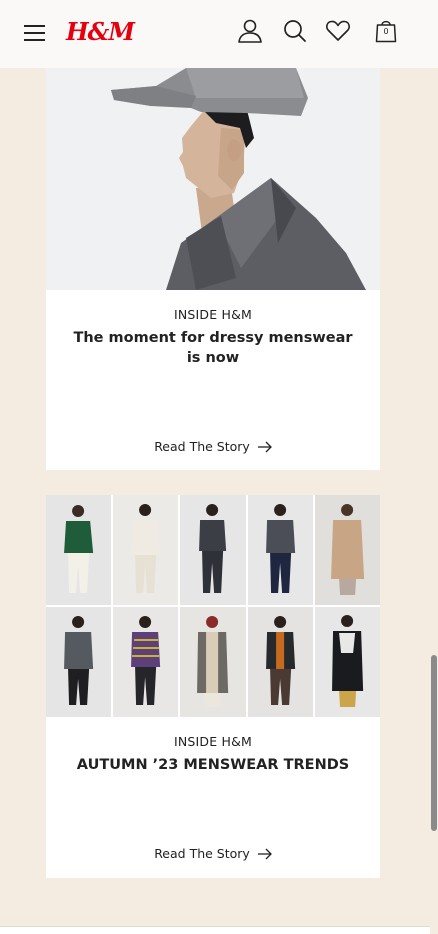 The image size is (438, 934). I want to click on heart-icon, so click(338, 31).